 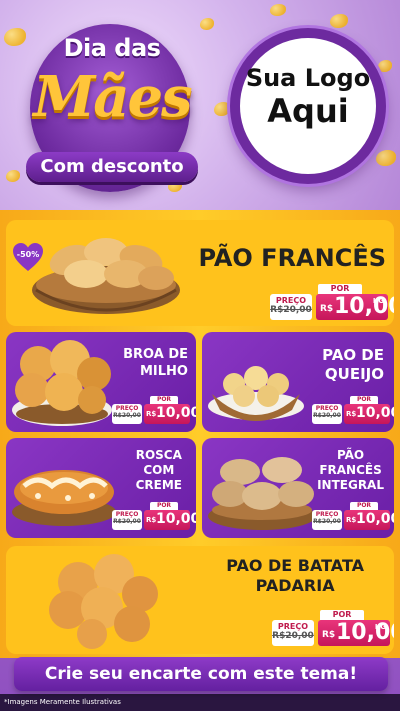 What do you see at coordinates (350, 455) in the screenshot?
I see `product-name-line: PÃO` at bounding box center [350, 455].